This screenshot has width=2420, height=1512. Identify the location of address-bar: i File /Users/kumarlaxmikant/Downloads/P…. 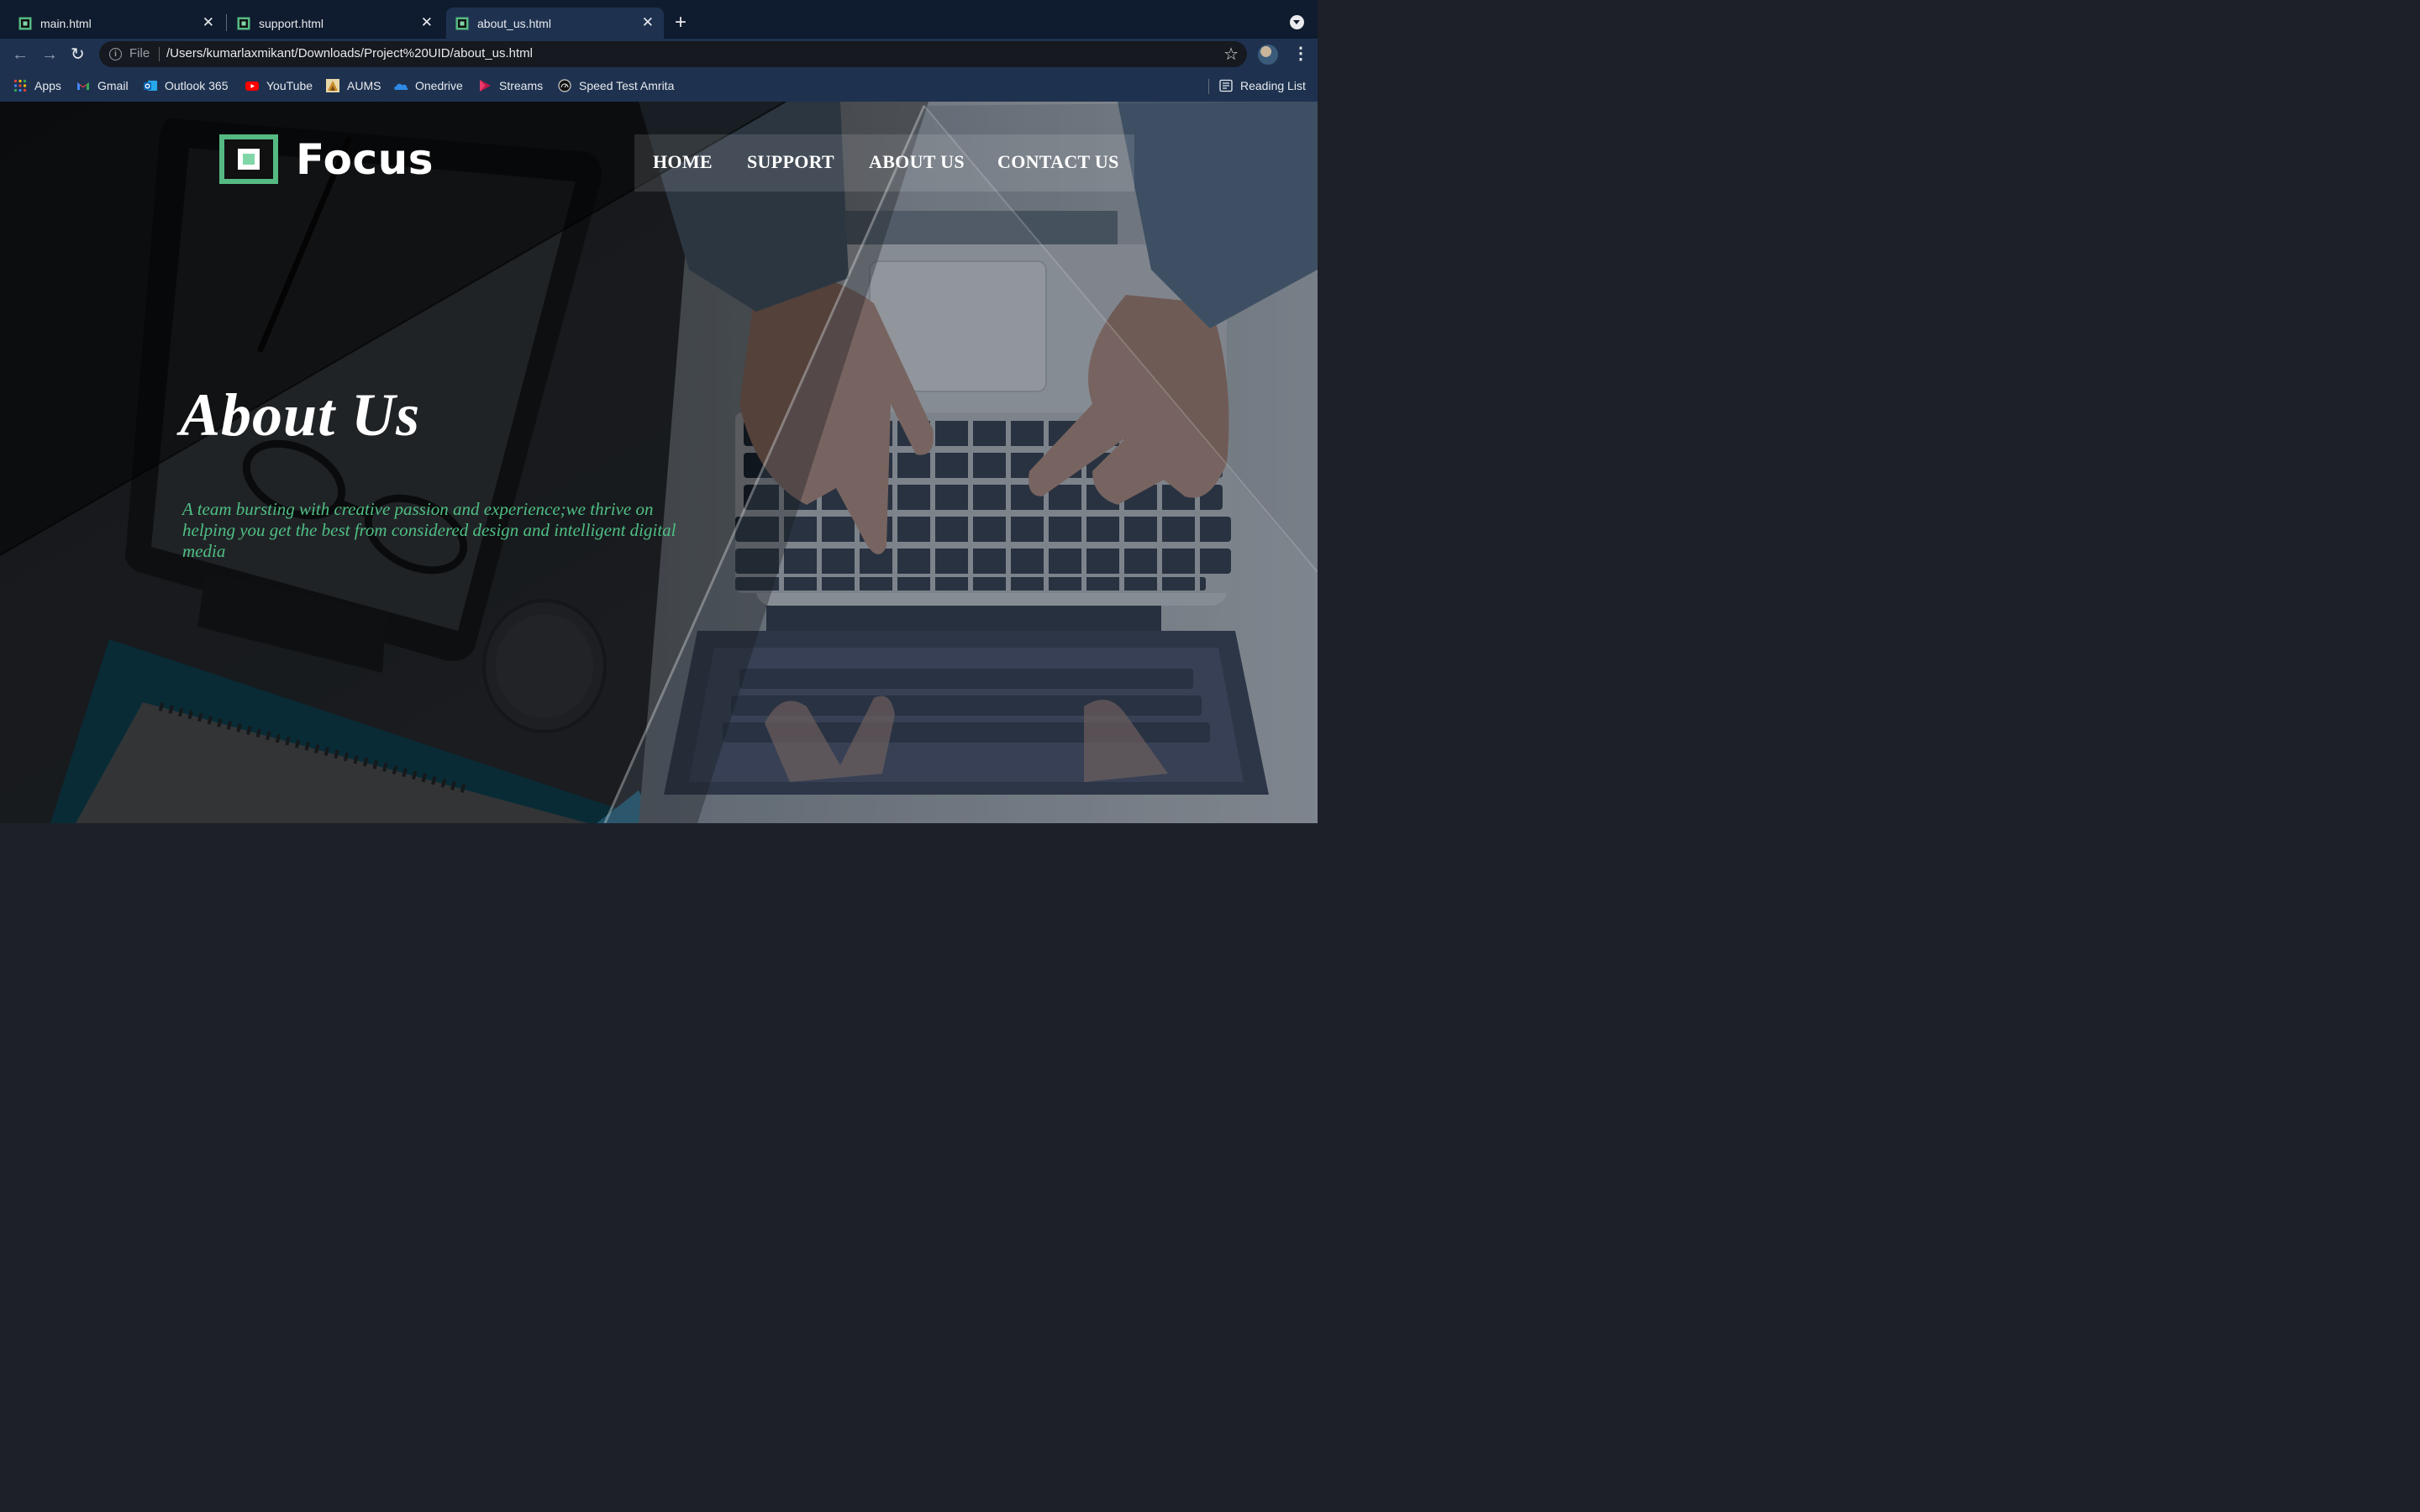
(673, 54).